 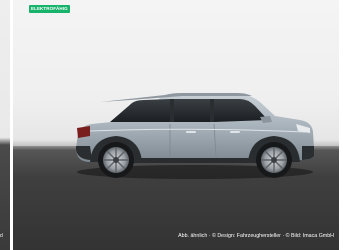 I want to click on previous-slide-edge: d, so click(x=5, y=125).